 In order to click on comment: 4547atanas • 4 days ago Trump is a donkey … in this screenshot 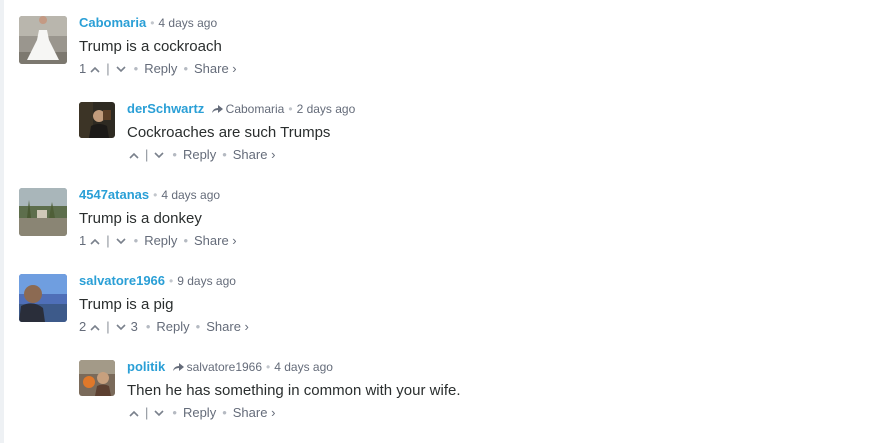, I will do `click(128, 218)`.